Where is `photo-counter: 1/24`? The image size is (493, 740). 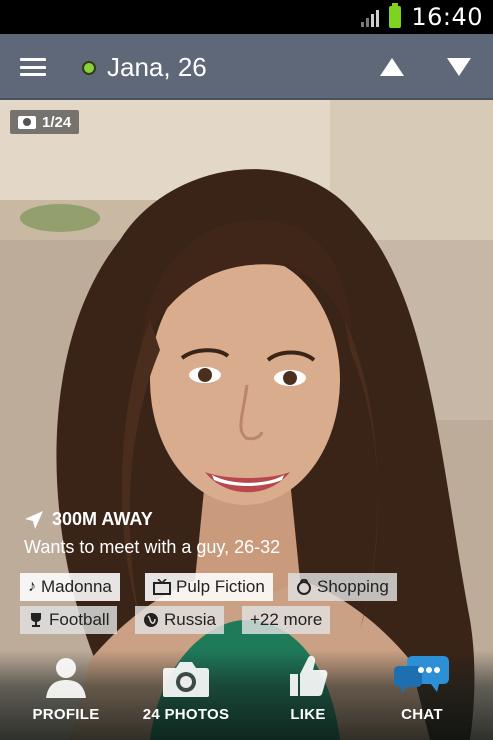 photo-counter: 1/24 is located at coordinates (45, 122).